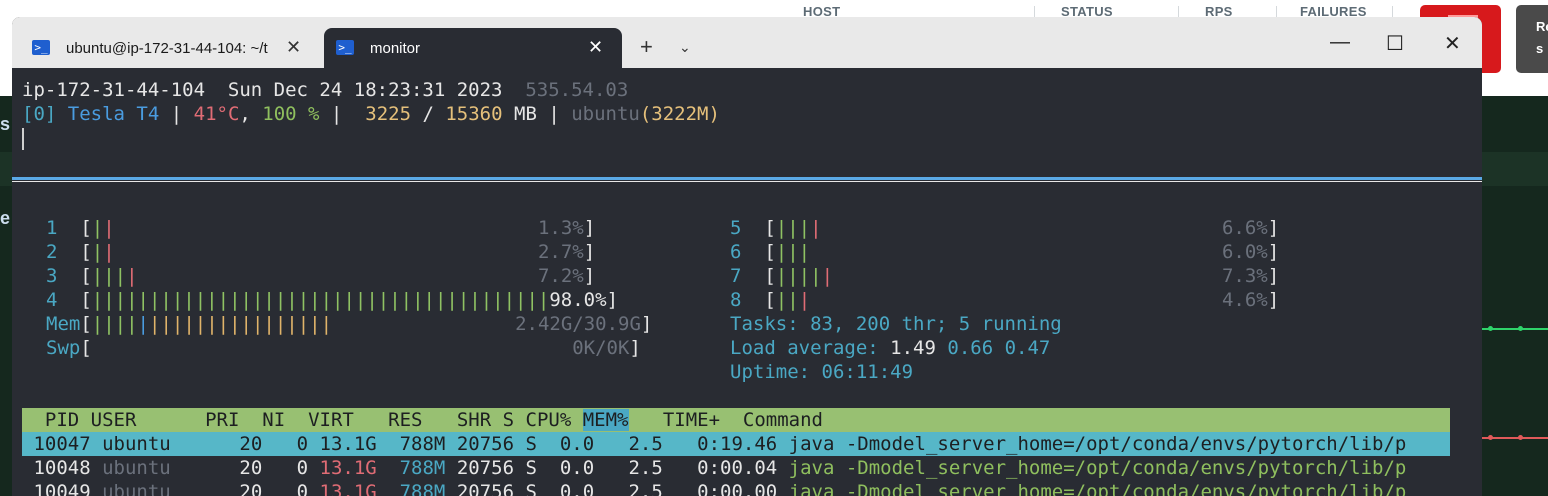 This screenshot has height=496, width=1548. Describe the element at coordinates (395, 48) in the screenshot. I see `tab-label: monitor` at that location.